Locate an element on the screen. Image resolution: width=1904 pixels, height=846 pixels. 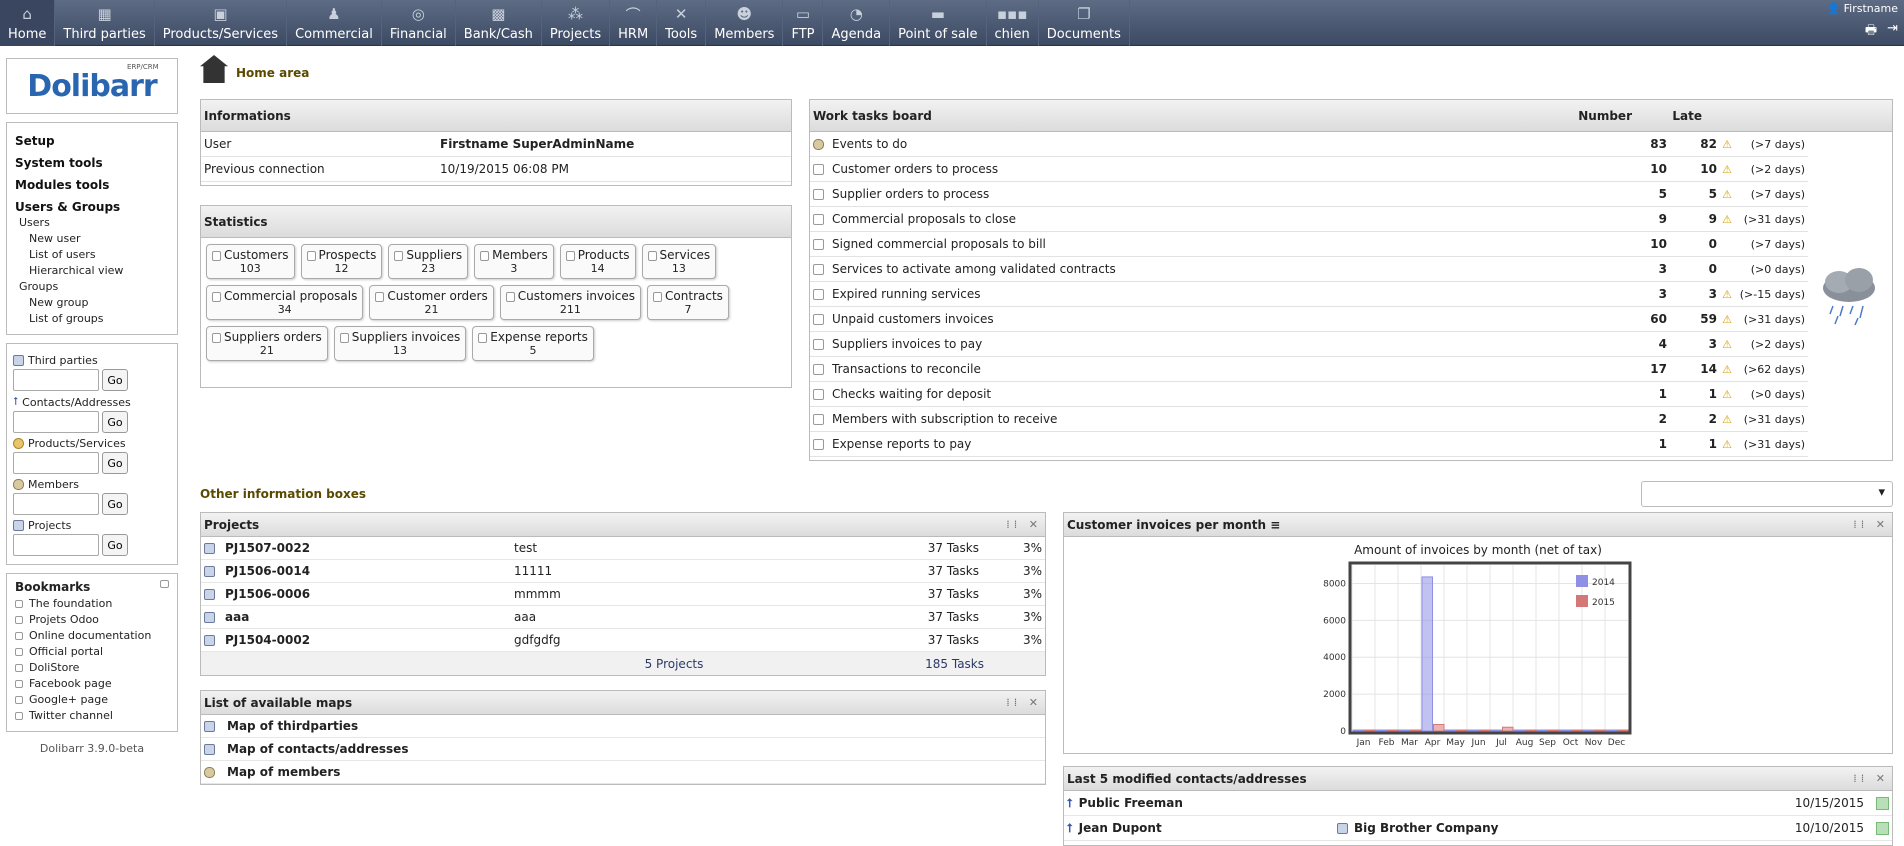
menu-users-groups: Users & Groups is located at coordinates (92, 207).